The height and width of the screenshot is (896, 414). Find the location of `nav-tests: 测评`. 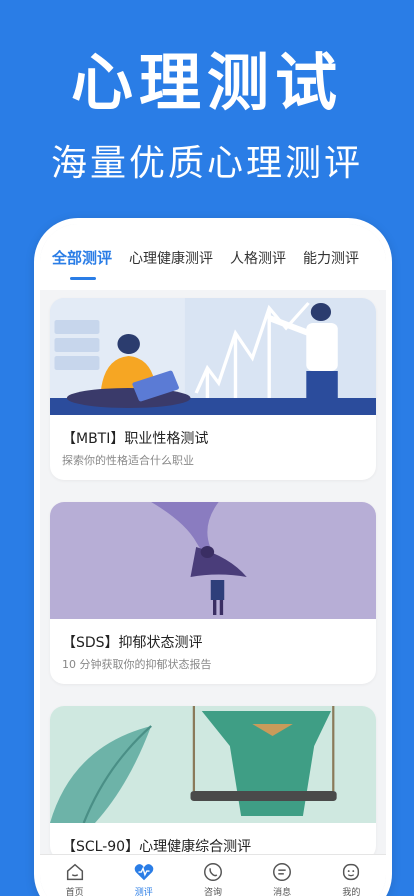

nav-tests: 测评 is located at coordinates (144, 878).